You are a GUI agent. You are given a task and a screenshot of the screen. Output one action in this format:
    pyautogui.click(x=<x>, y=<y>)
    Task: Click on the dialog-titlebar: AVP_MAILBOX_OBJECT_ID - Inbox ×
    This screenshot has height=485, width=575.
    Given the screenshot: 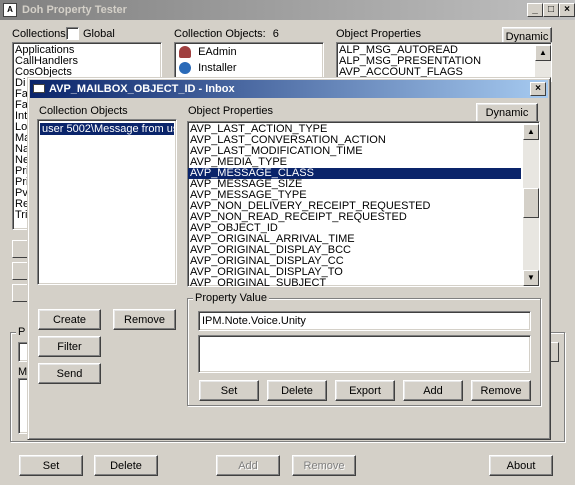 What is the action you would take?
    pyautogui.click(x=289, y=89)
    